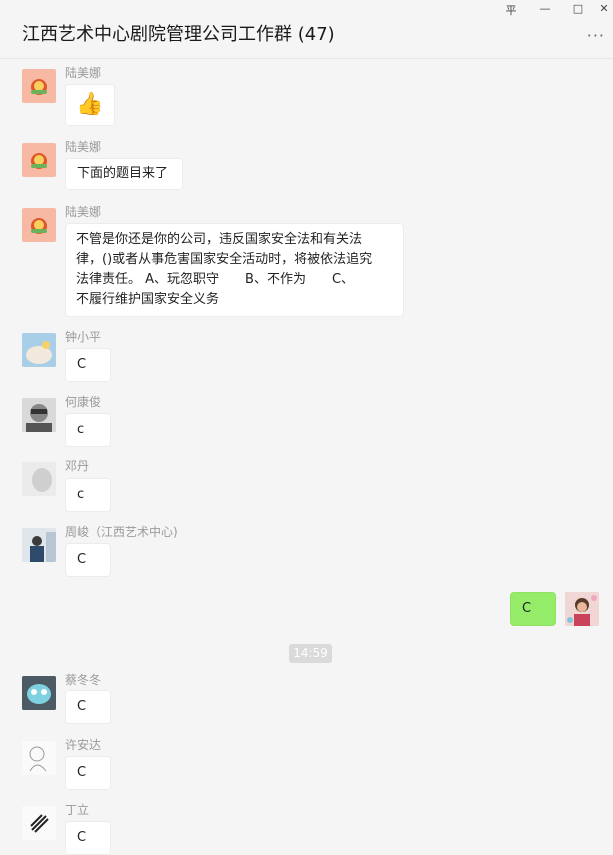 The image size is (613, 855). Describe the element at coordinates (121, 532) in the screenshot. I see `sender-name: 周峻（江西艺术中心)` at that location.